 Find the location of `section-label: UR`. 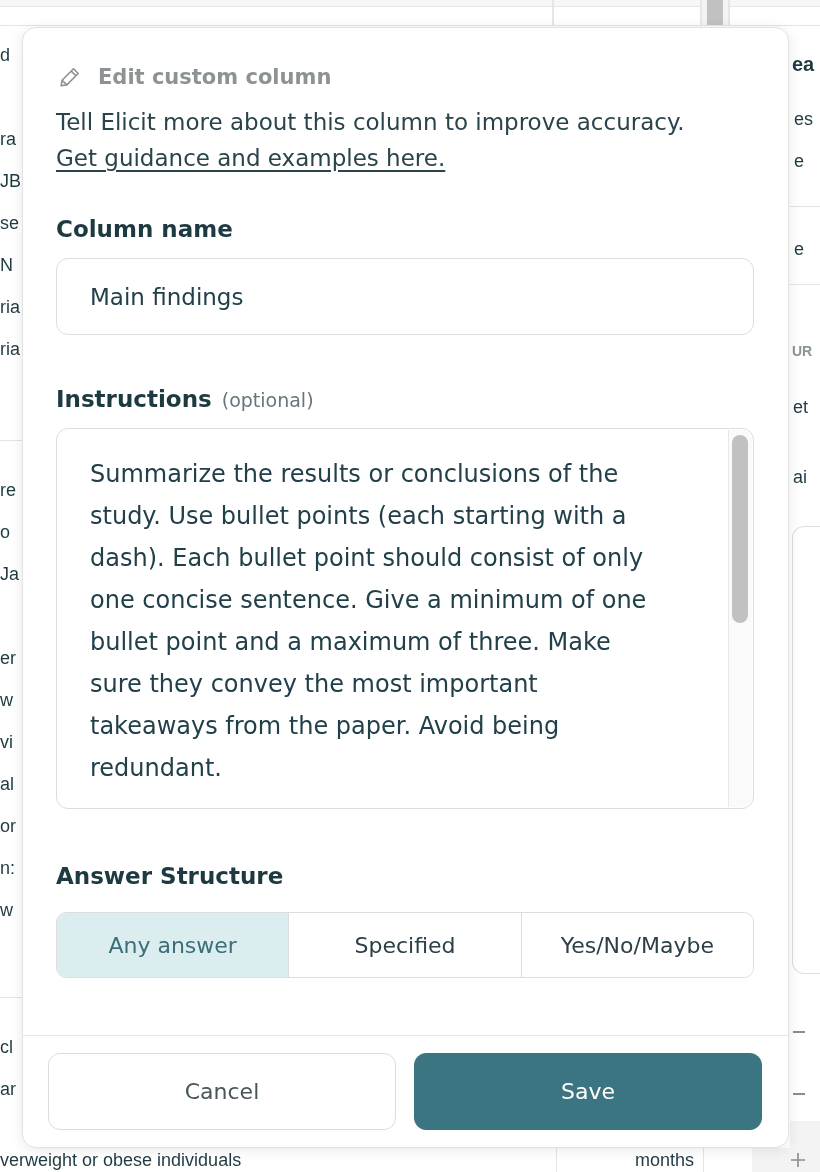

section-label: UR is located at coordinates (802, 351).